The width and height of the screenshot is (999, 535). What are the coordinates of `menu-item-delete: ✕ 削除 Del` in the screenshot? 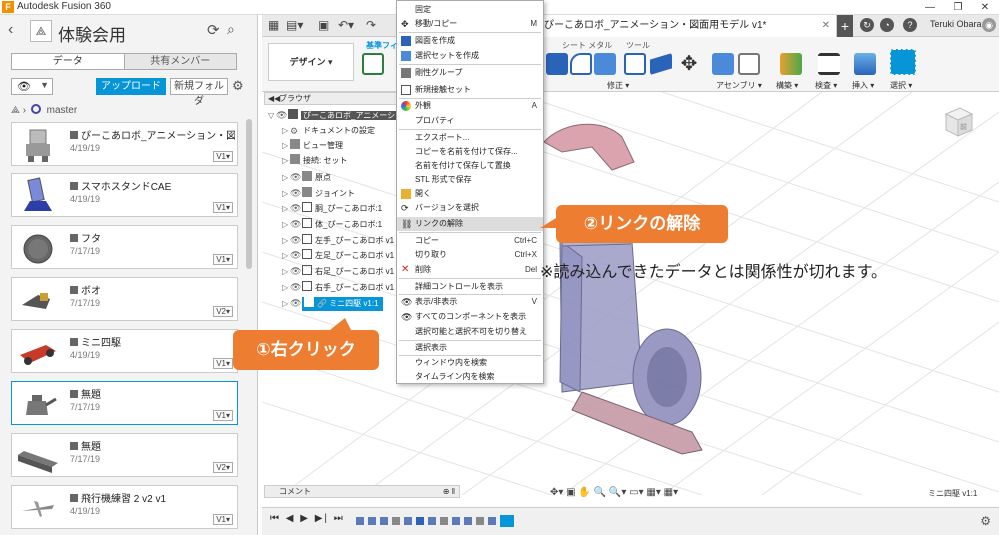 It's located at (470, 270).